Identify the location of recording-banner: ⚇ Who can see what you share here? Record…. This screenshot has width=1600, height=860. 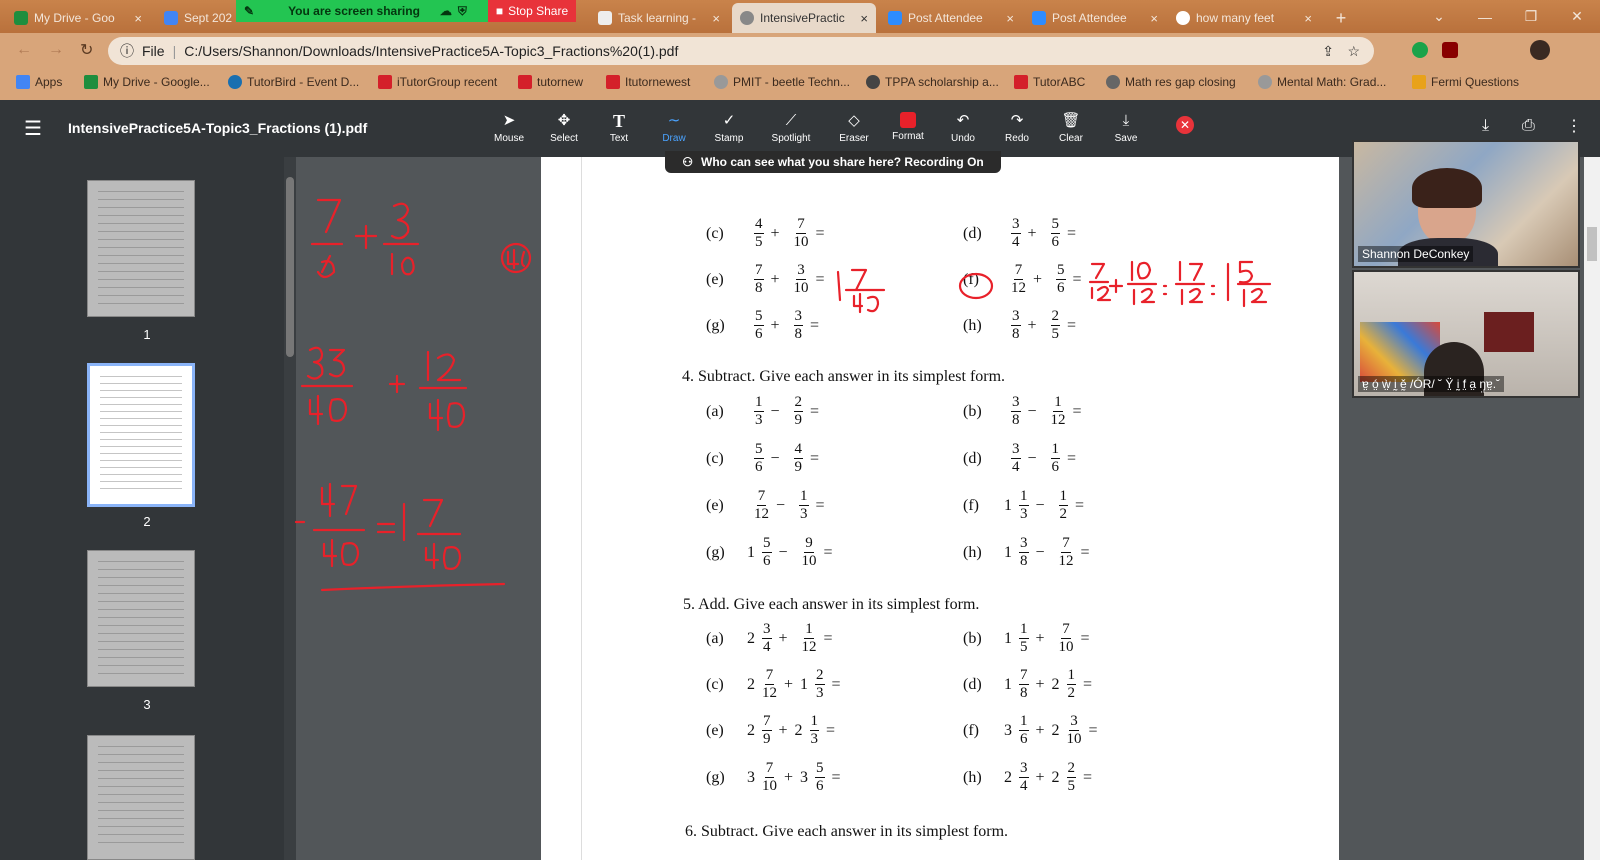
(833, 162).